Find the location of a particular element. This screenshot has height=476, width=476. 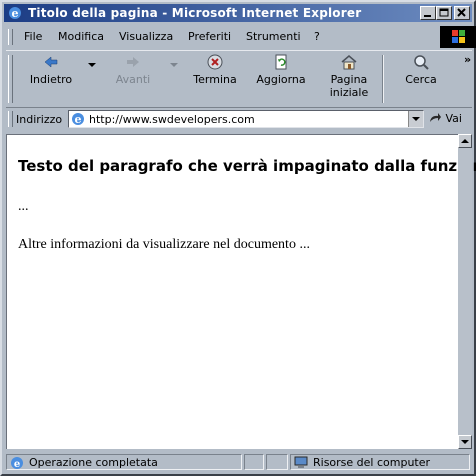

page-ie-icon: e is located at coordinates (78, 119).